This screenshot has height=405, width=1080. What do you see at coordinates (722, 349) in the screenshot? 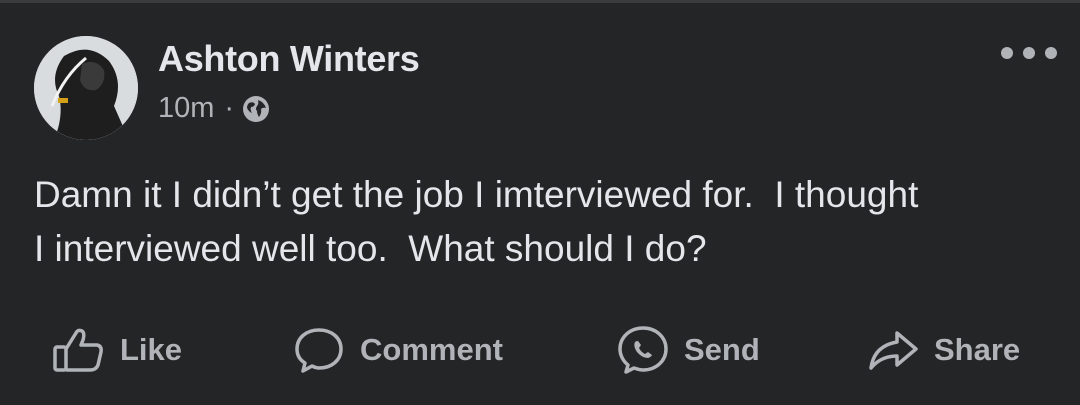
I see `send-label: Send` at bounding box center [722, 349].